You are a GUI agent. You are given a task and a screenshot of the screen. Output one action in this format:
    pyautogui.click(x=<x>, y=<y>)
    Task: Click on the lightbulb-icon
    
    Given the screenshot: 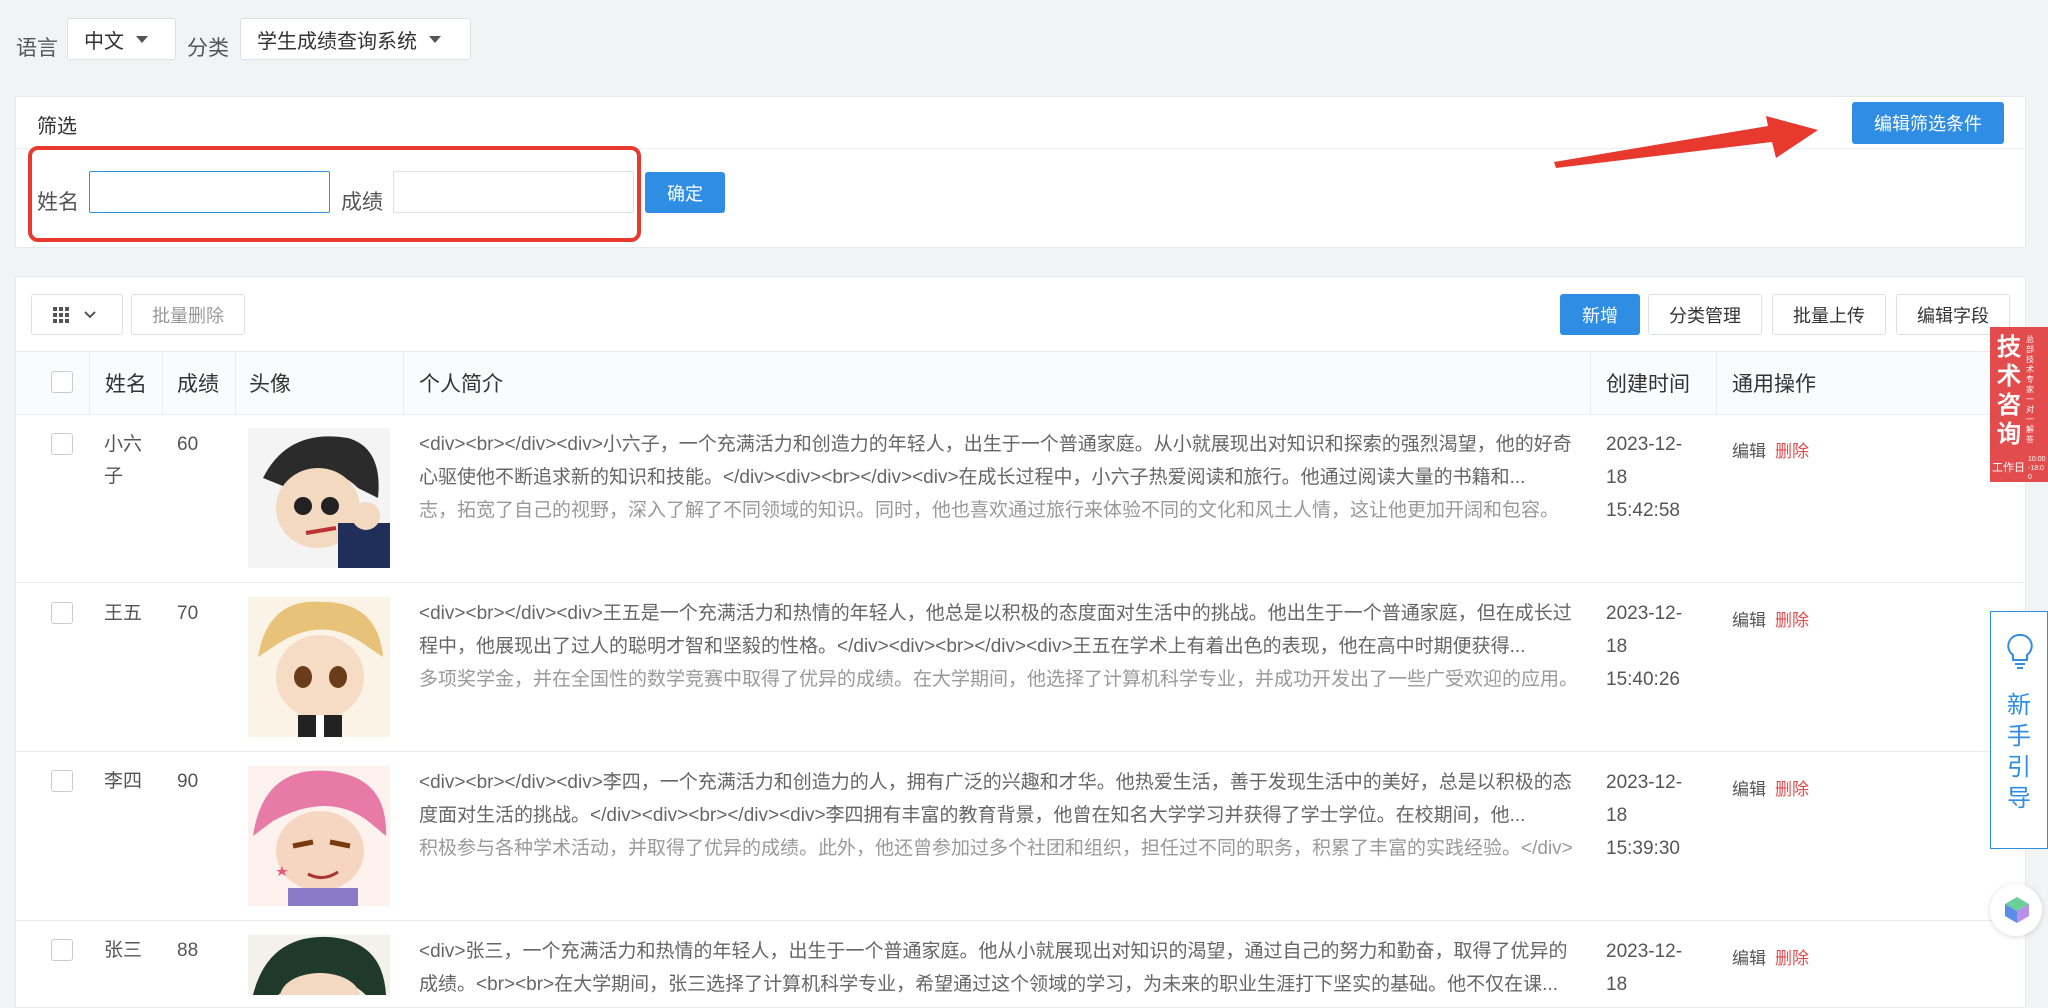 What is the action you would take?
    pyautogui.click(x=2020, y=651)
    